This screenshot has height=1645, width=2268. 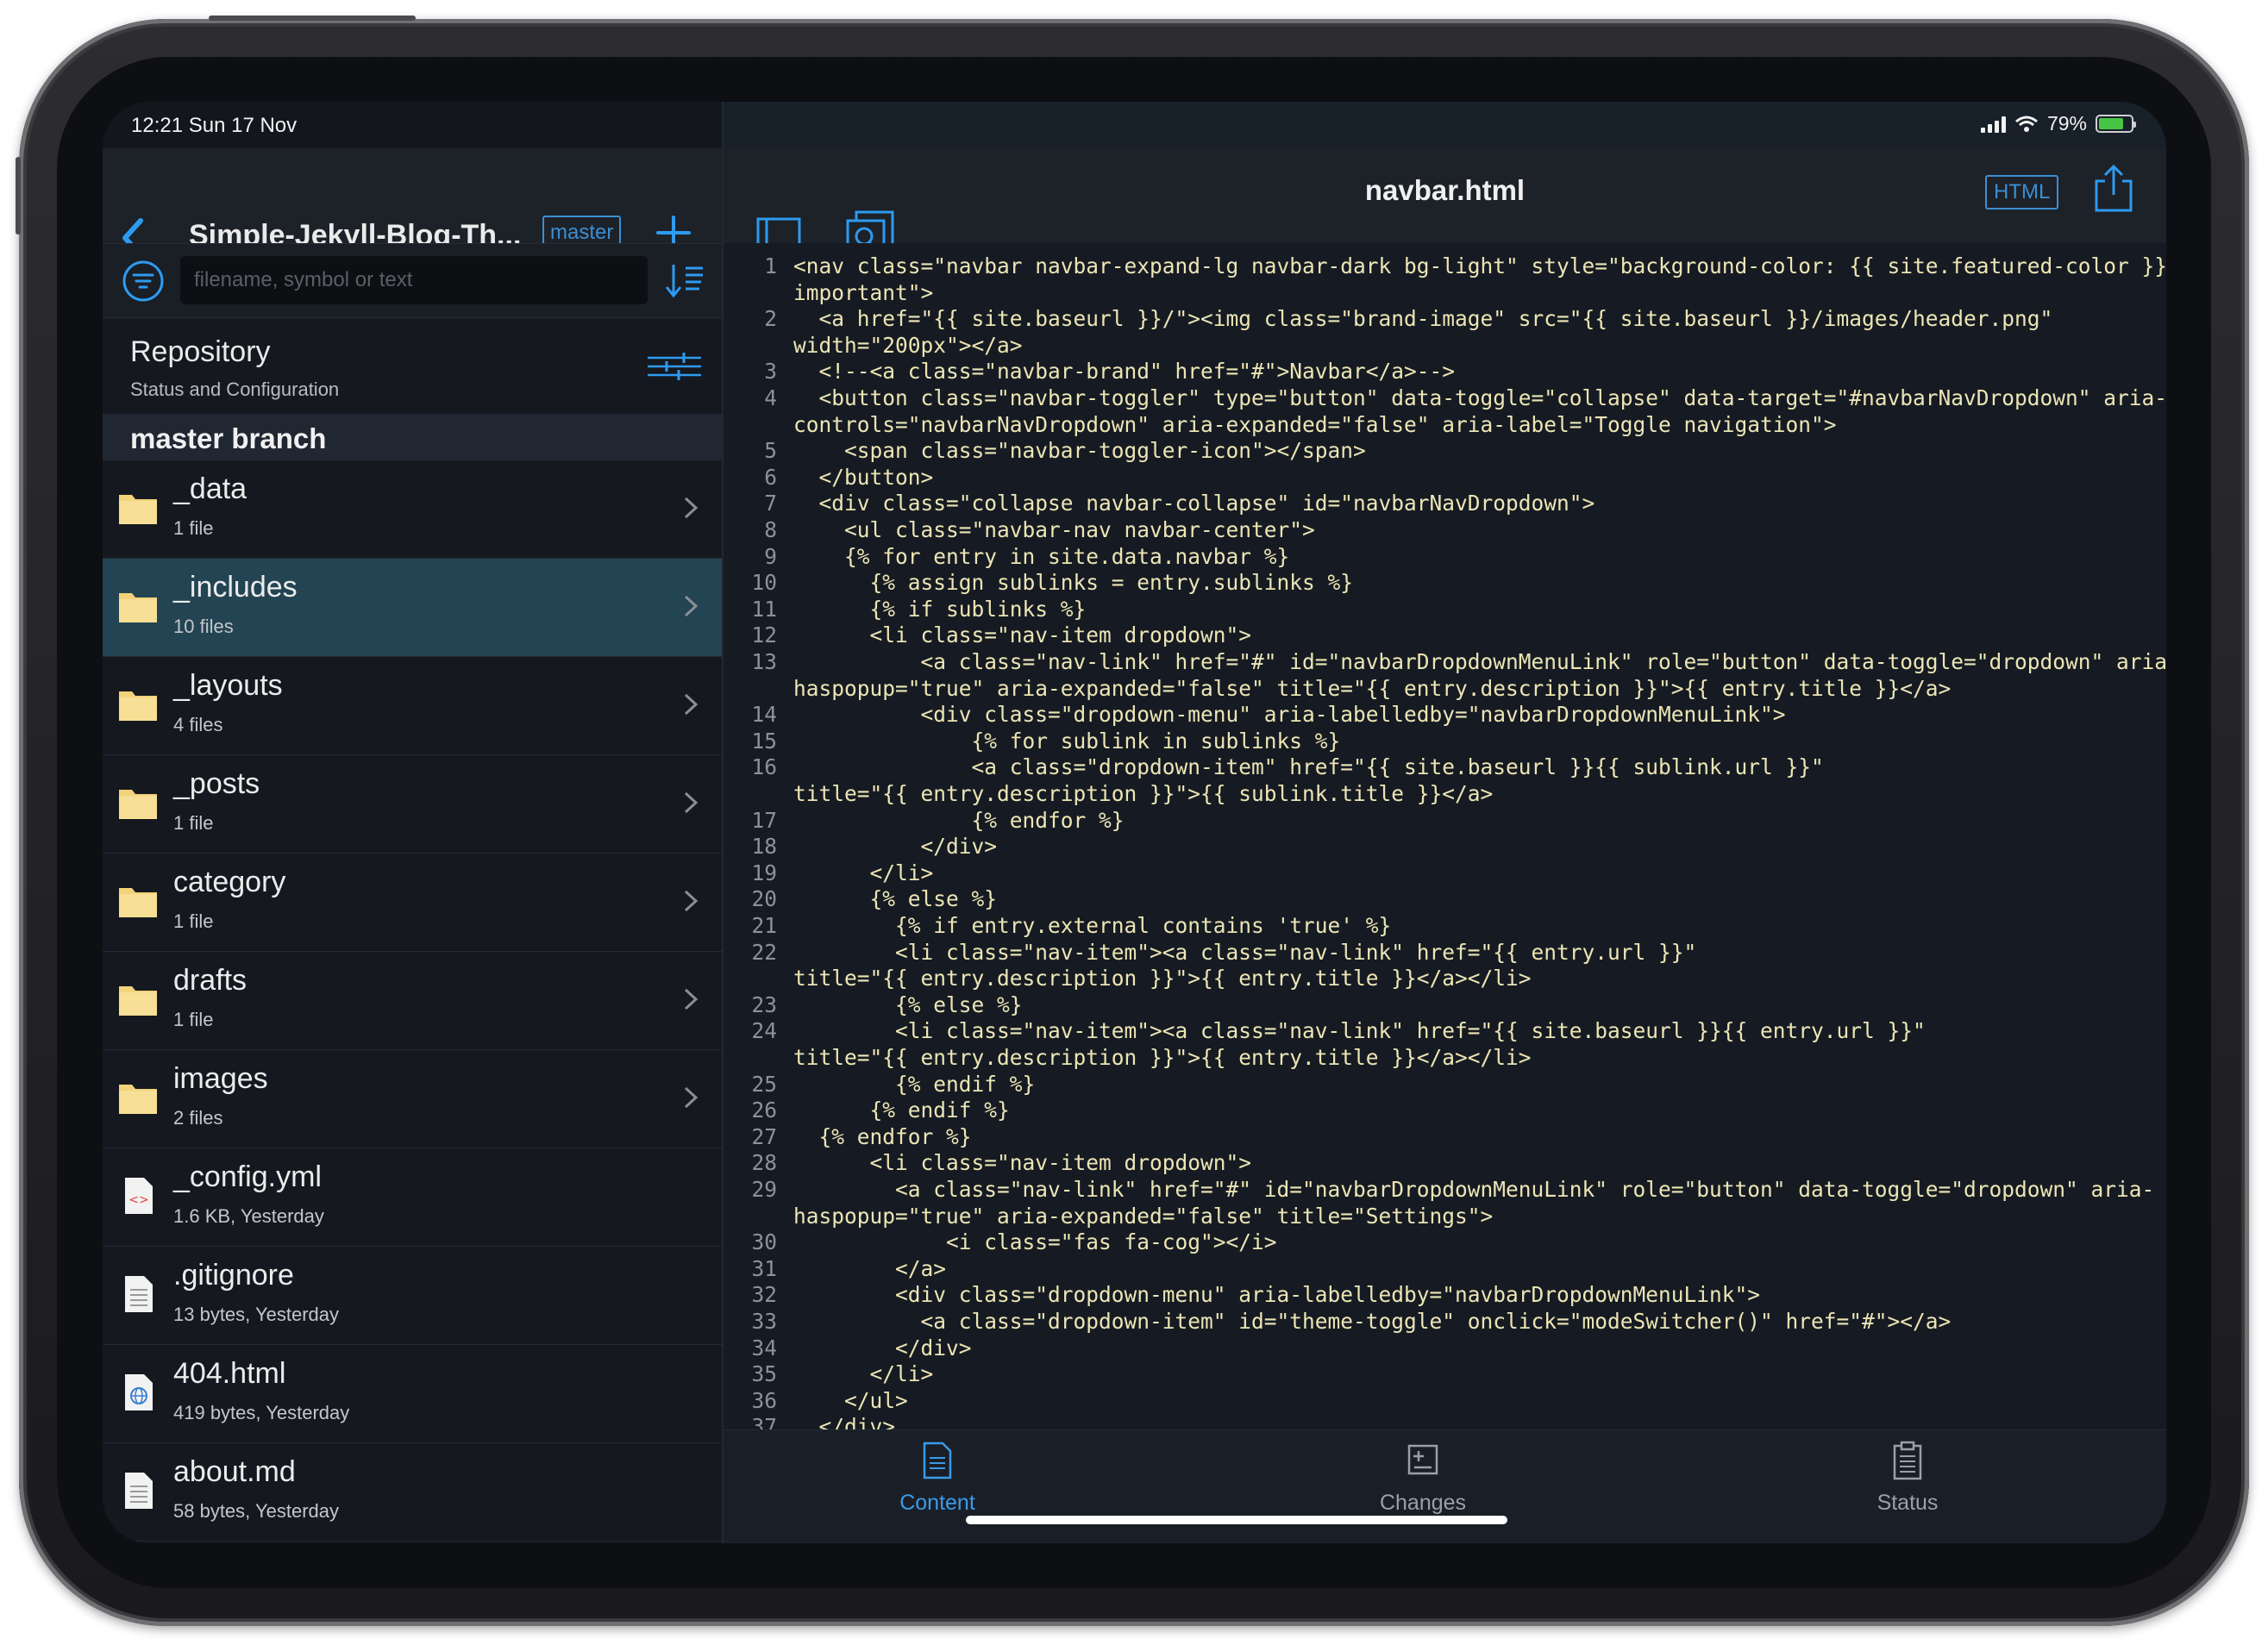 I want to click on line-number: 14, so click(x=764, y=715).